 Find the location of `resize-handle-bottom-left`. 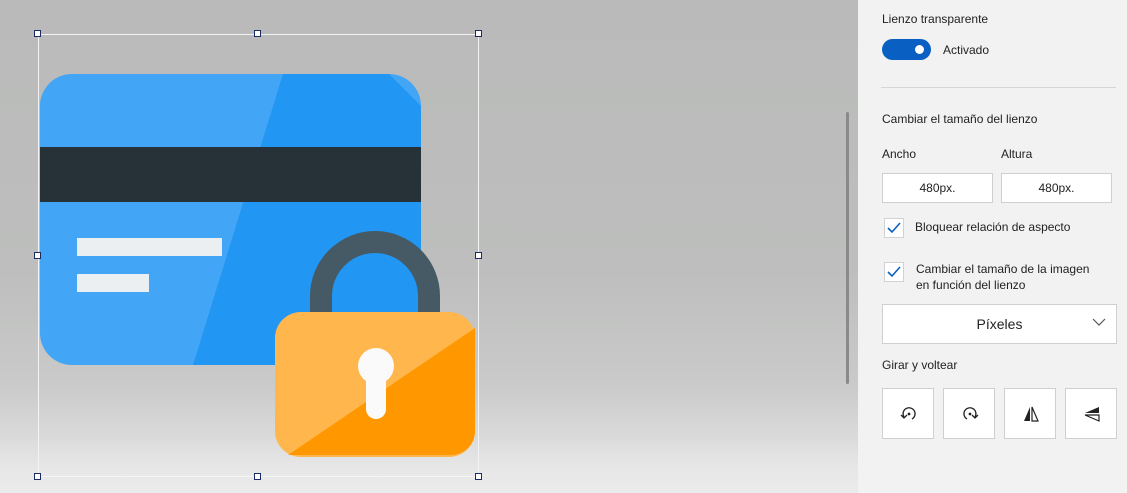

resize-handle-bottom-left is located at coordinates (37, 476).